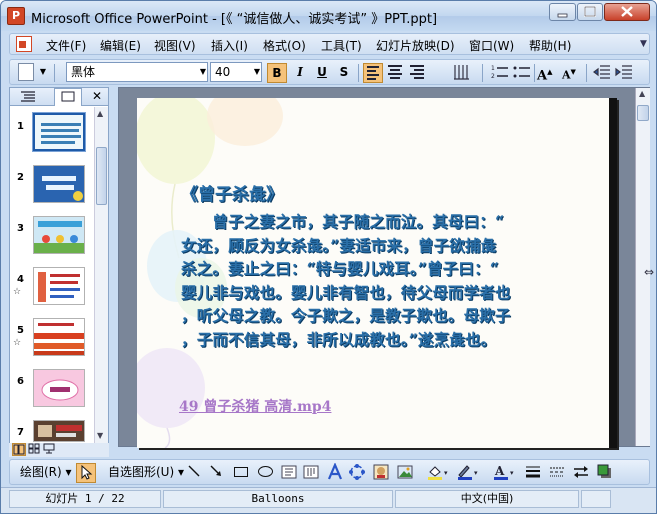 Image resolution: width=657 pixels, height=514 pixels. What do you see at coordinates (562, 12) in the screenshot?
I see `minimize-button` at bounding box center [562, 12].